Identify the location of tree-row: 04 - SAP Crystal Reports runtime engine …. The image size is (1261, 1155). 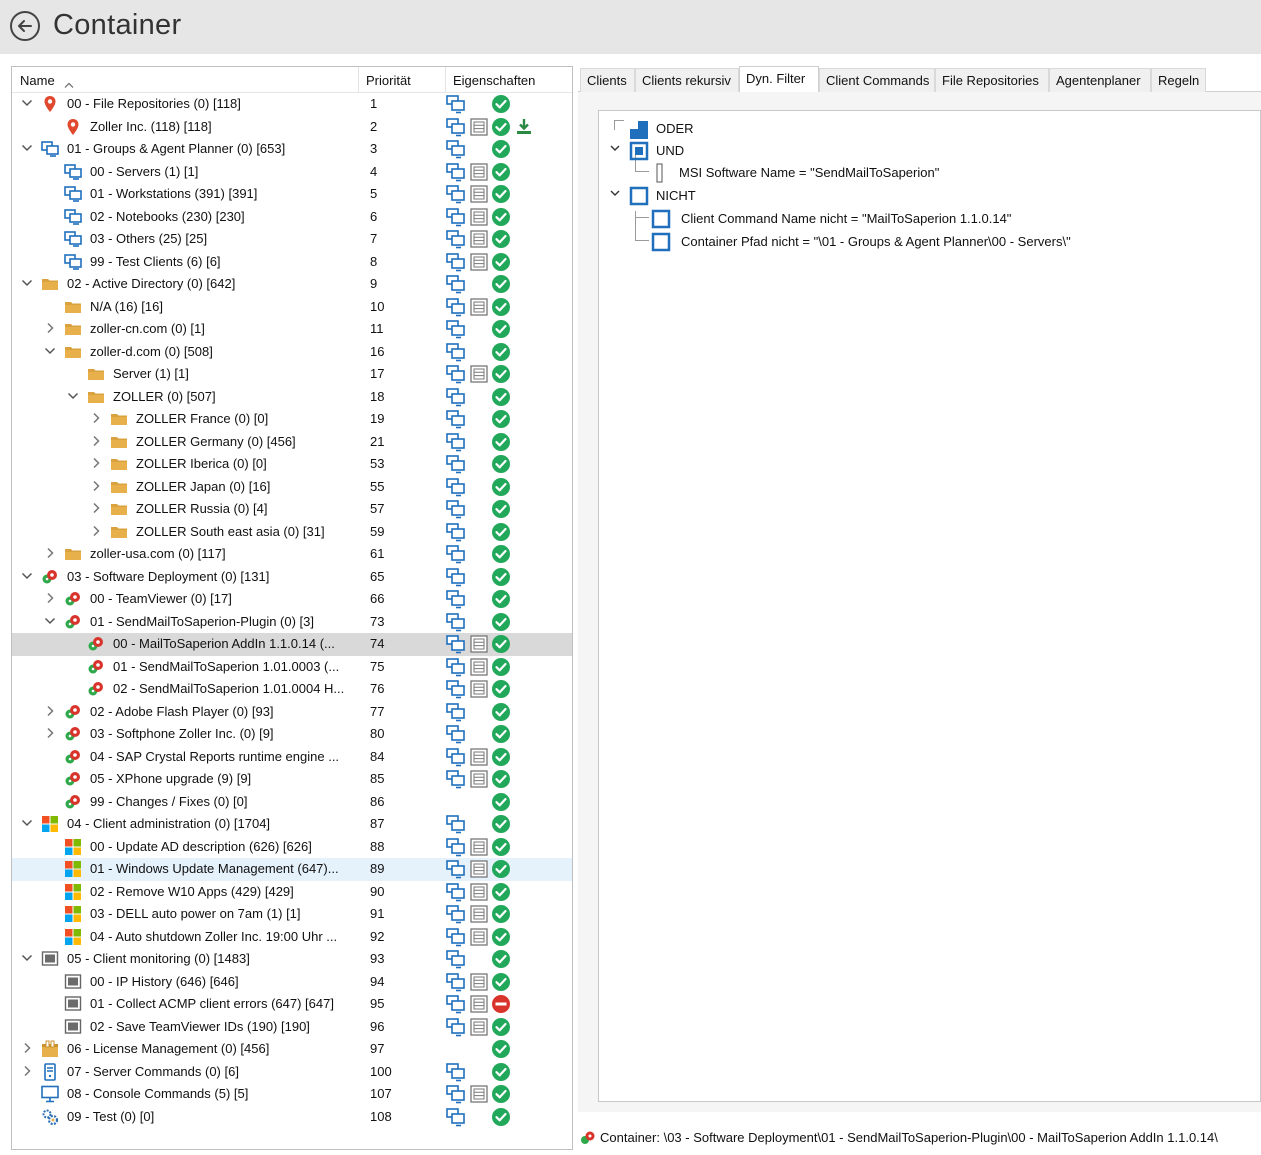
(292, 757).